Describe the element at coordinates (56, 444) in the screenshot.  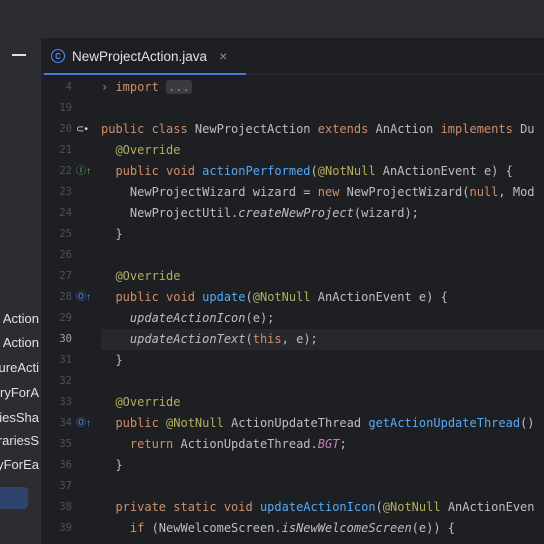
I see `line-number: 35` at that location.